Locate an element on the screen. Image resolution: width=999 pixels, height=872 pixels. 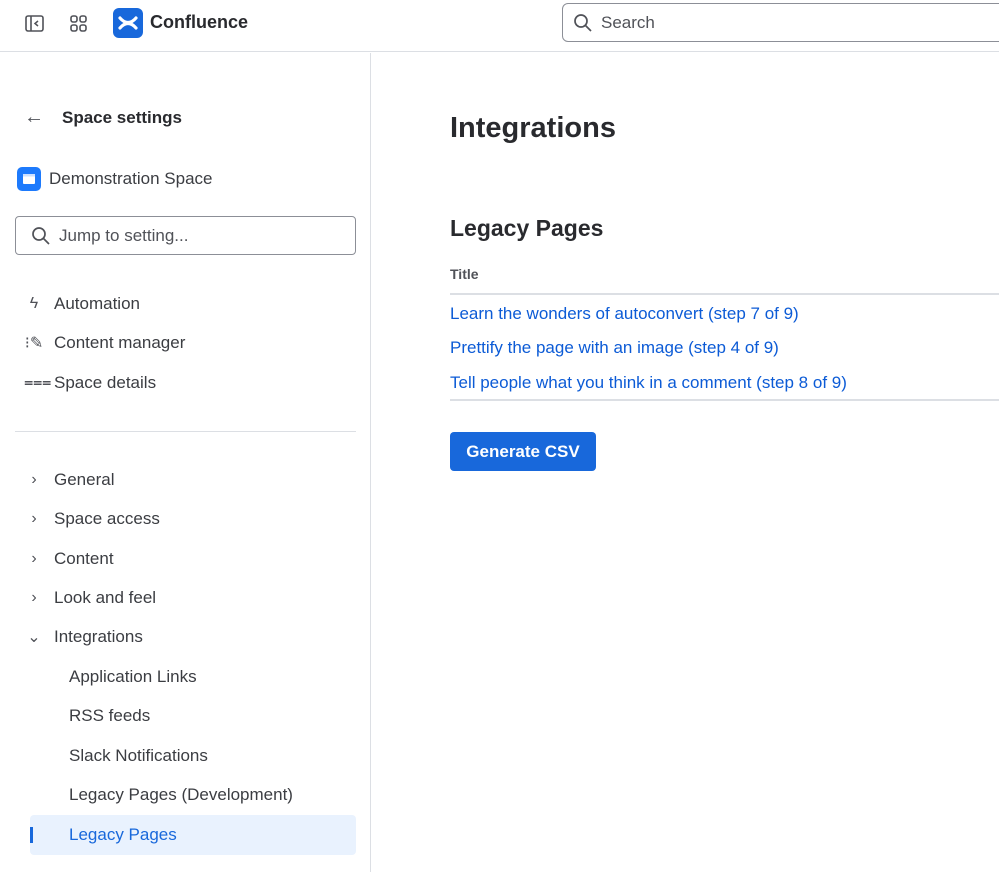
section-title: Legacy Pages is located at coordinates (527, 228).